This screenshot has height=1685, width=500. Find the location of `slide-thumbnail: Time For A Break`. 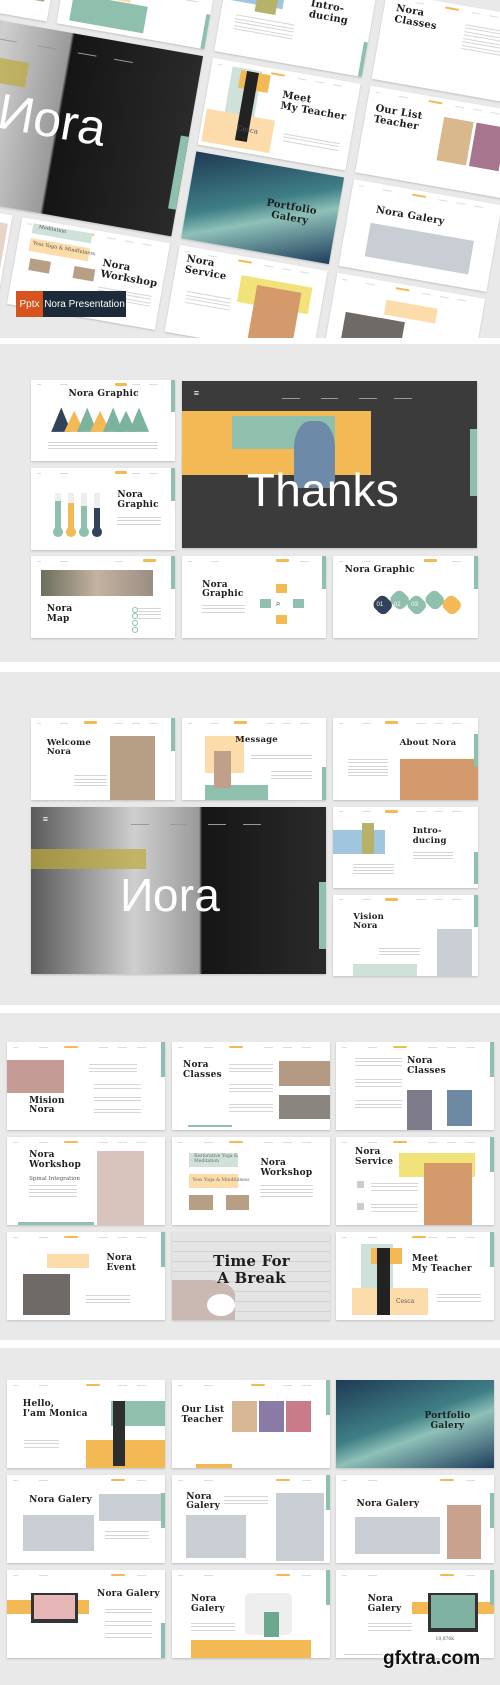

slide-thumbnail: Time For A Break is located at coordinates (251, 1276).